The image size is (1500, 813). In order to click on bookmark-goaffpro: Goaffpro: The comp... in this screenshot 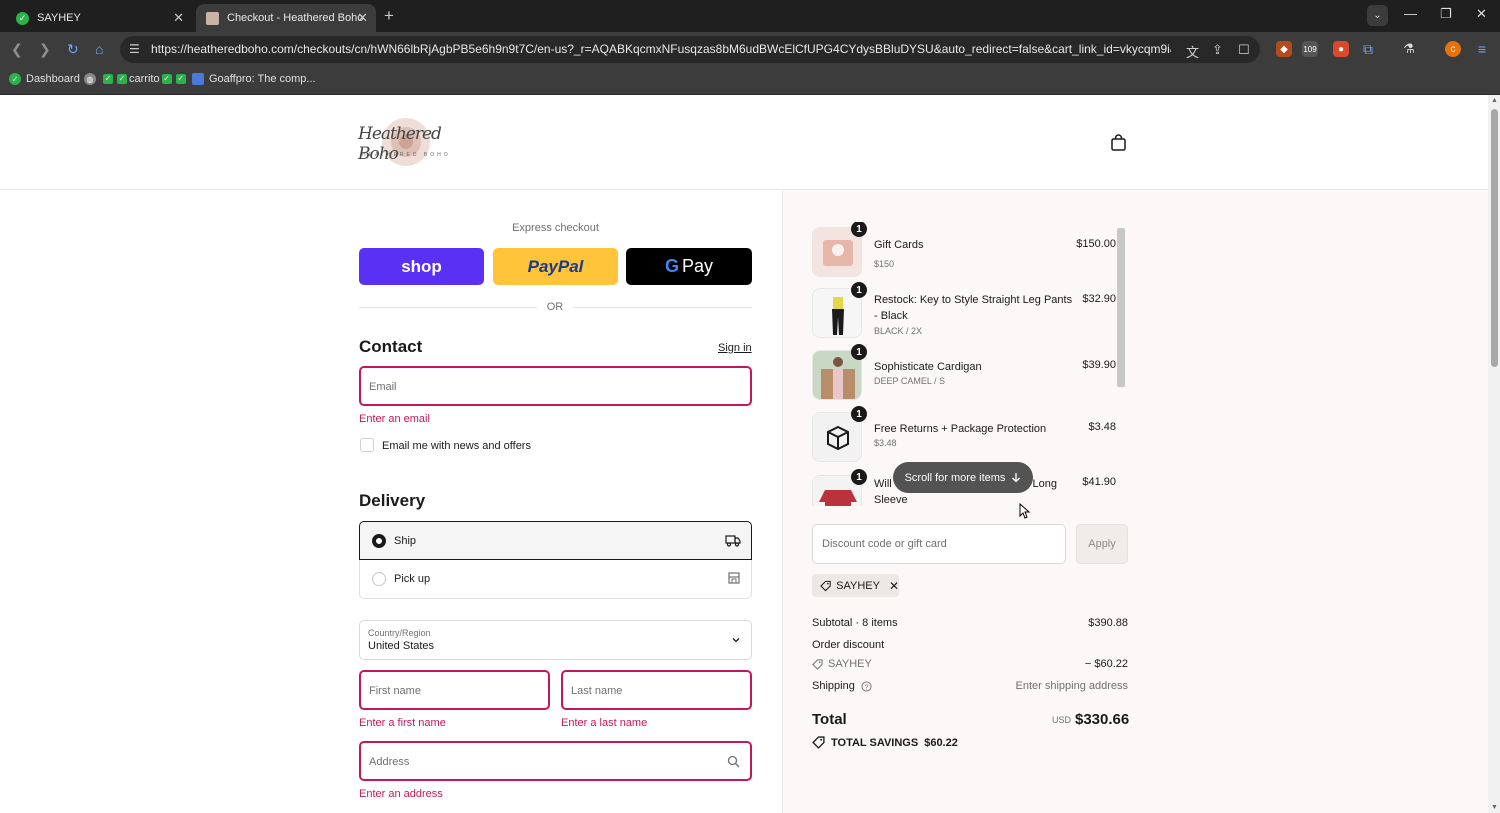, I will do `click(254, 79)`.